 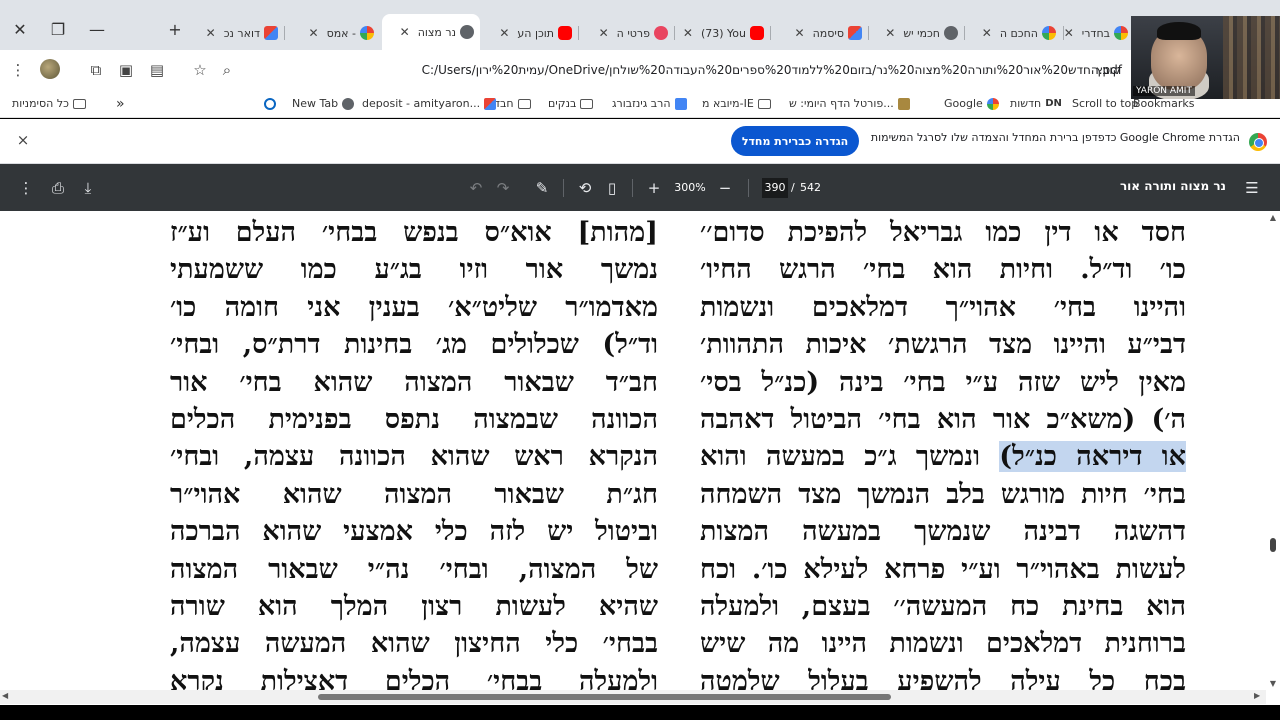 I want to click on bookmark-item: מיובא מ-IE, so click(x=736, y=104).